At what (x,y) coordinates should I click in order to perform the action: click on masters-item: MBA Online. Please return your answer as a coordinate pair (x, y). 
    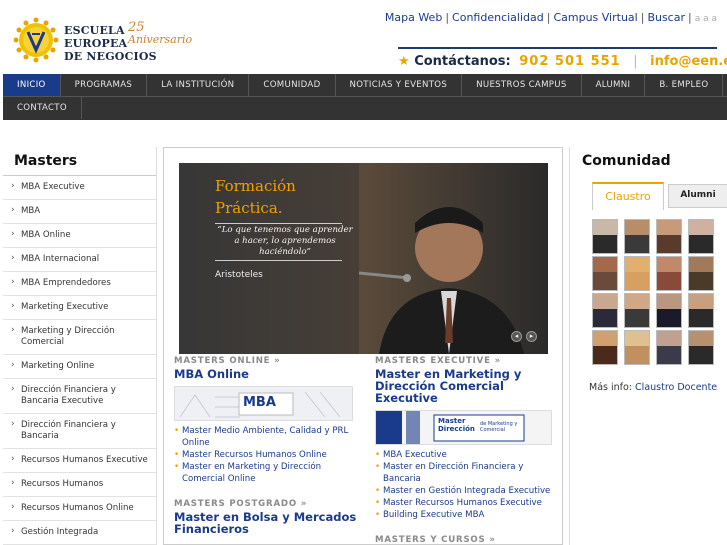
    Looking at the image, I should click on (79, 236).